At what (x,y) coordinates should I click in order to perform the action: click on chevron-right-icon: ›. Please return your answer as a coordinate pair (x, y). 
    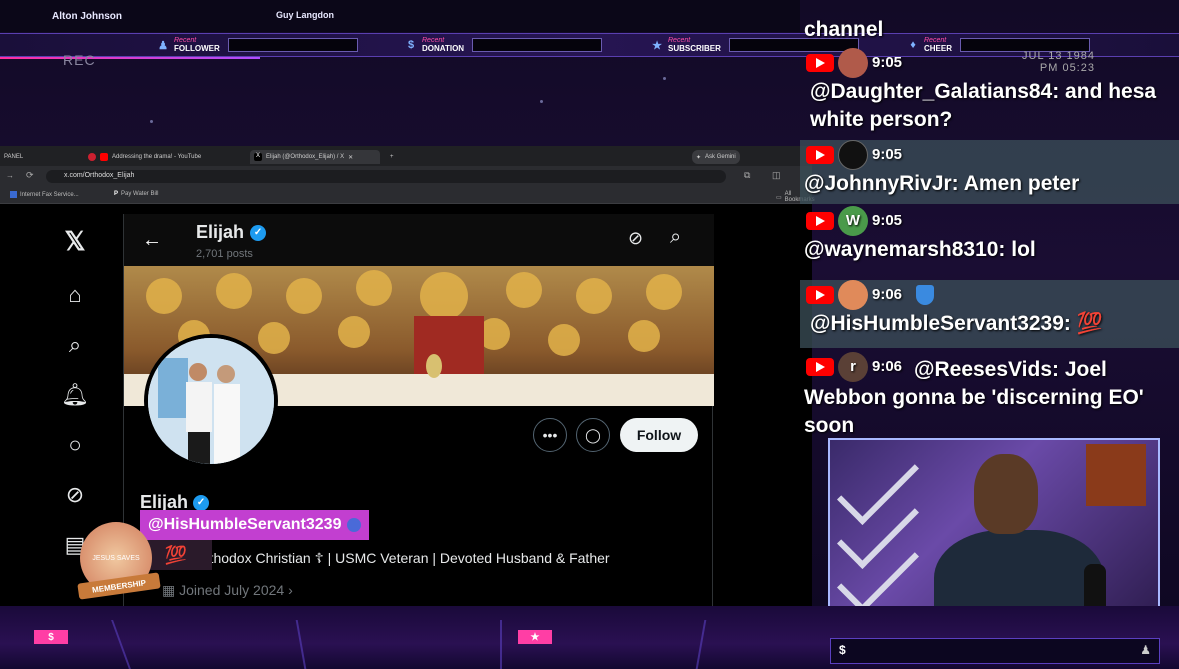
    Looking at the image, I should click on (290, 590).